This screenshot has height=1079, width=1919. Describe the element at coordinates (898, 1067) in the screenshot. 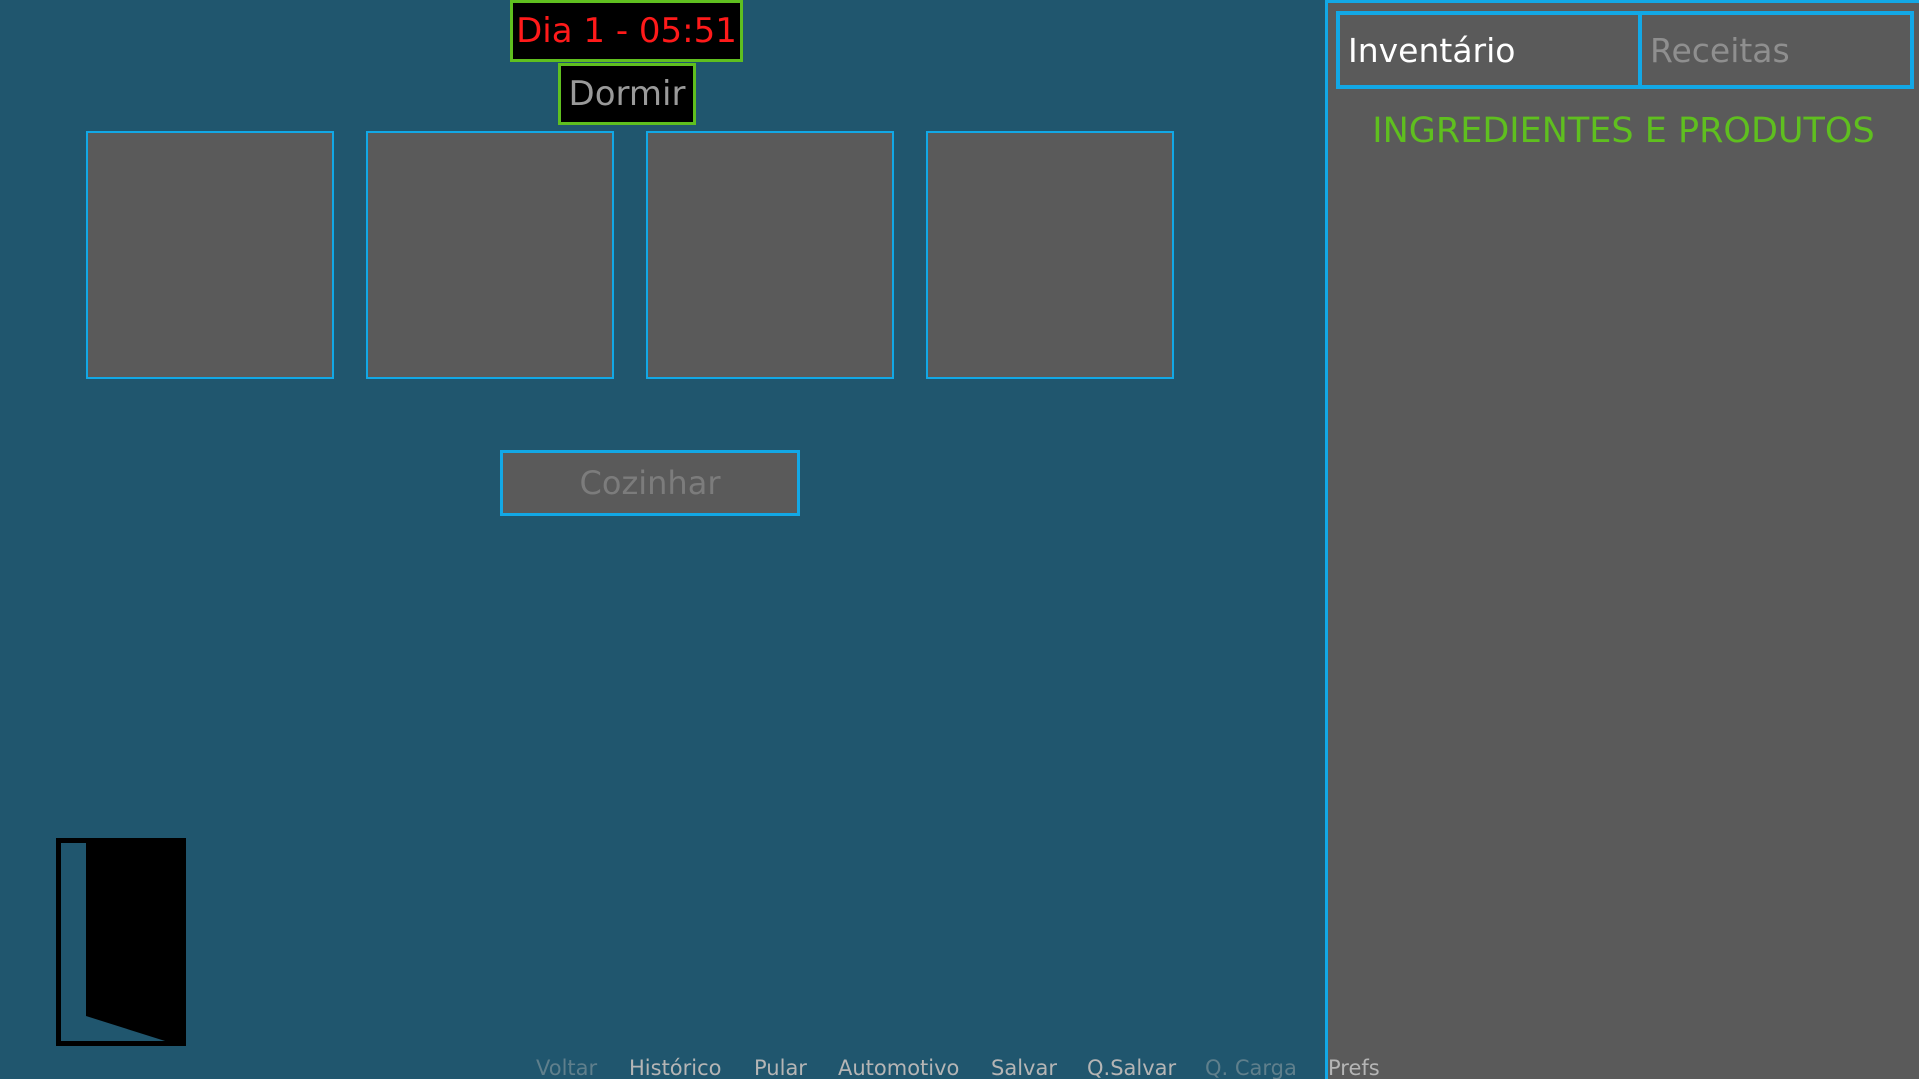

I see `menu-auto: Automotivo` at that location.